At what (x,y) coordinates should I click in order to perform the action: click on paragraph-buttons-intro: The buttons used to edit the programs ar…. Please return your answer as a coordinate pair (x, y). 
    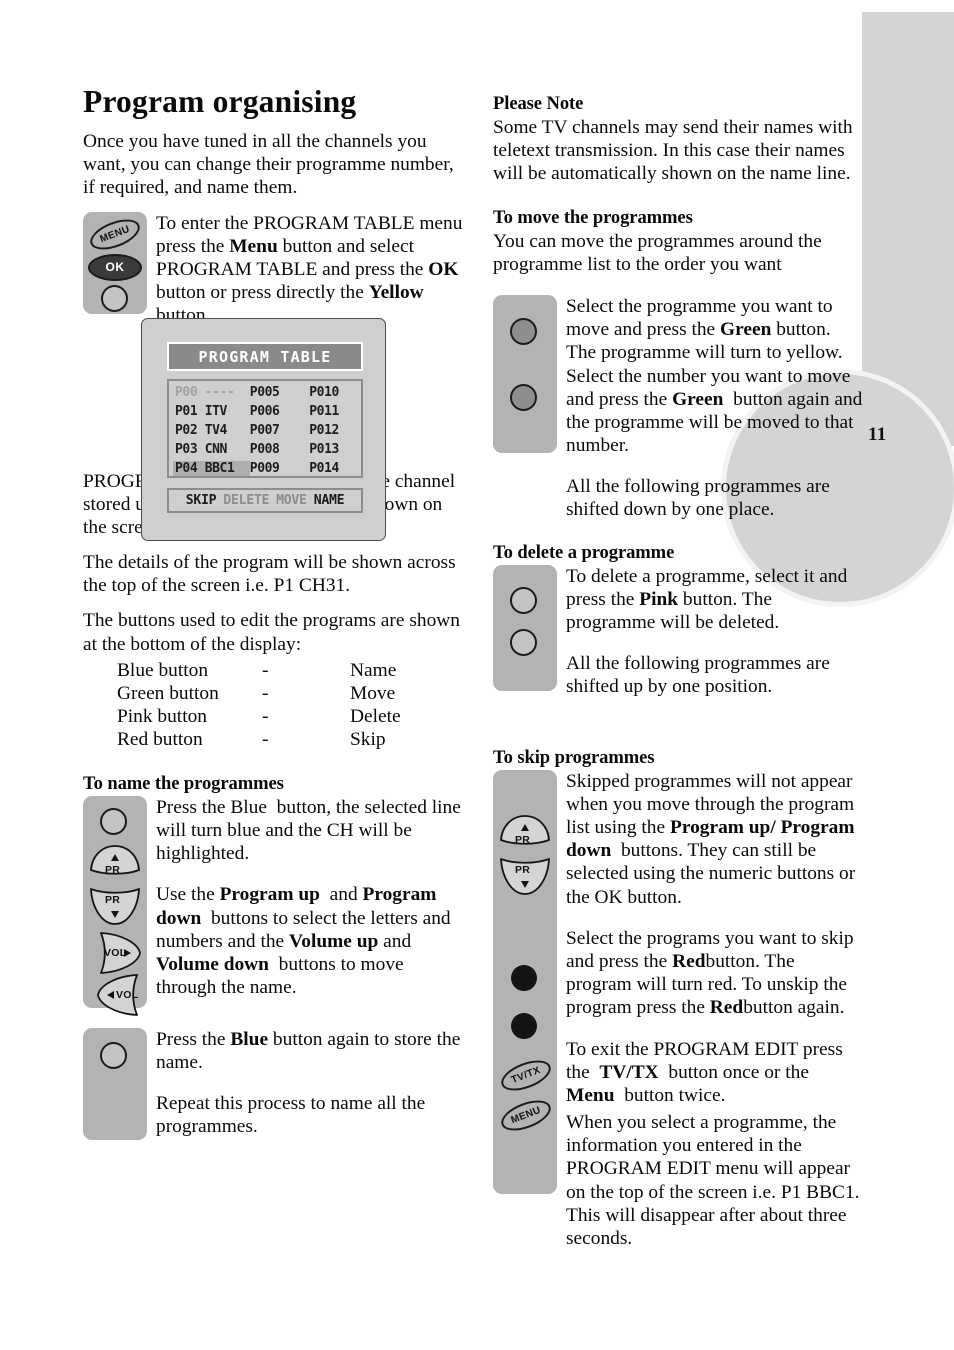
    Looking at the image, I should click on (271, 632).